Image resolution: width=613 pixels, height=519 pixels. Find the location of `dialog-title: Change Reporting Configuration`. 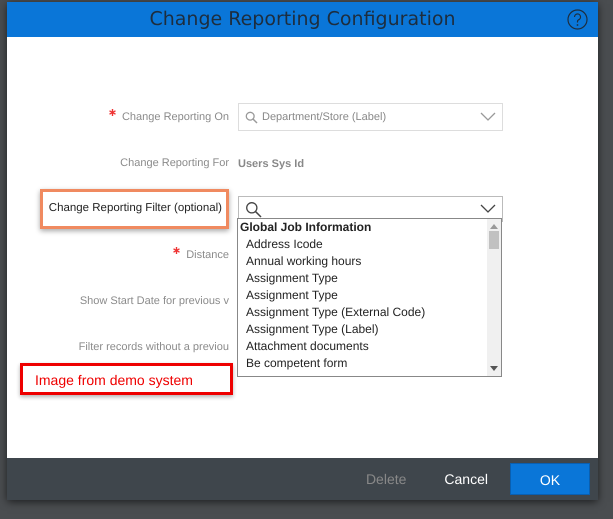

dialog-title: Change Reporting Configuration is located at coordinates (302, 19).